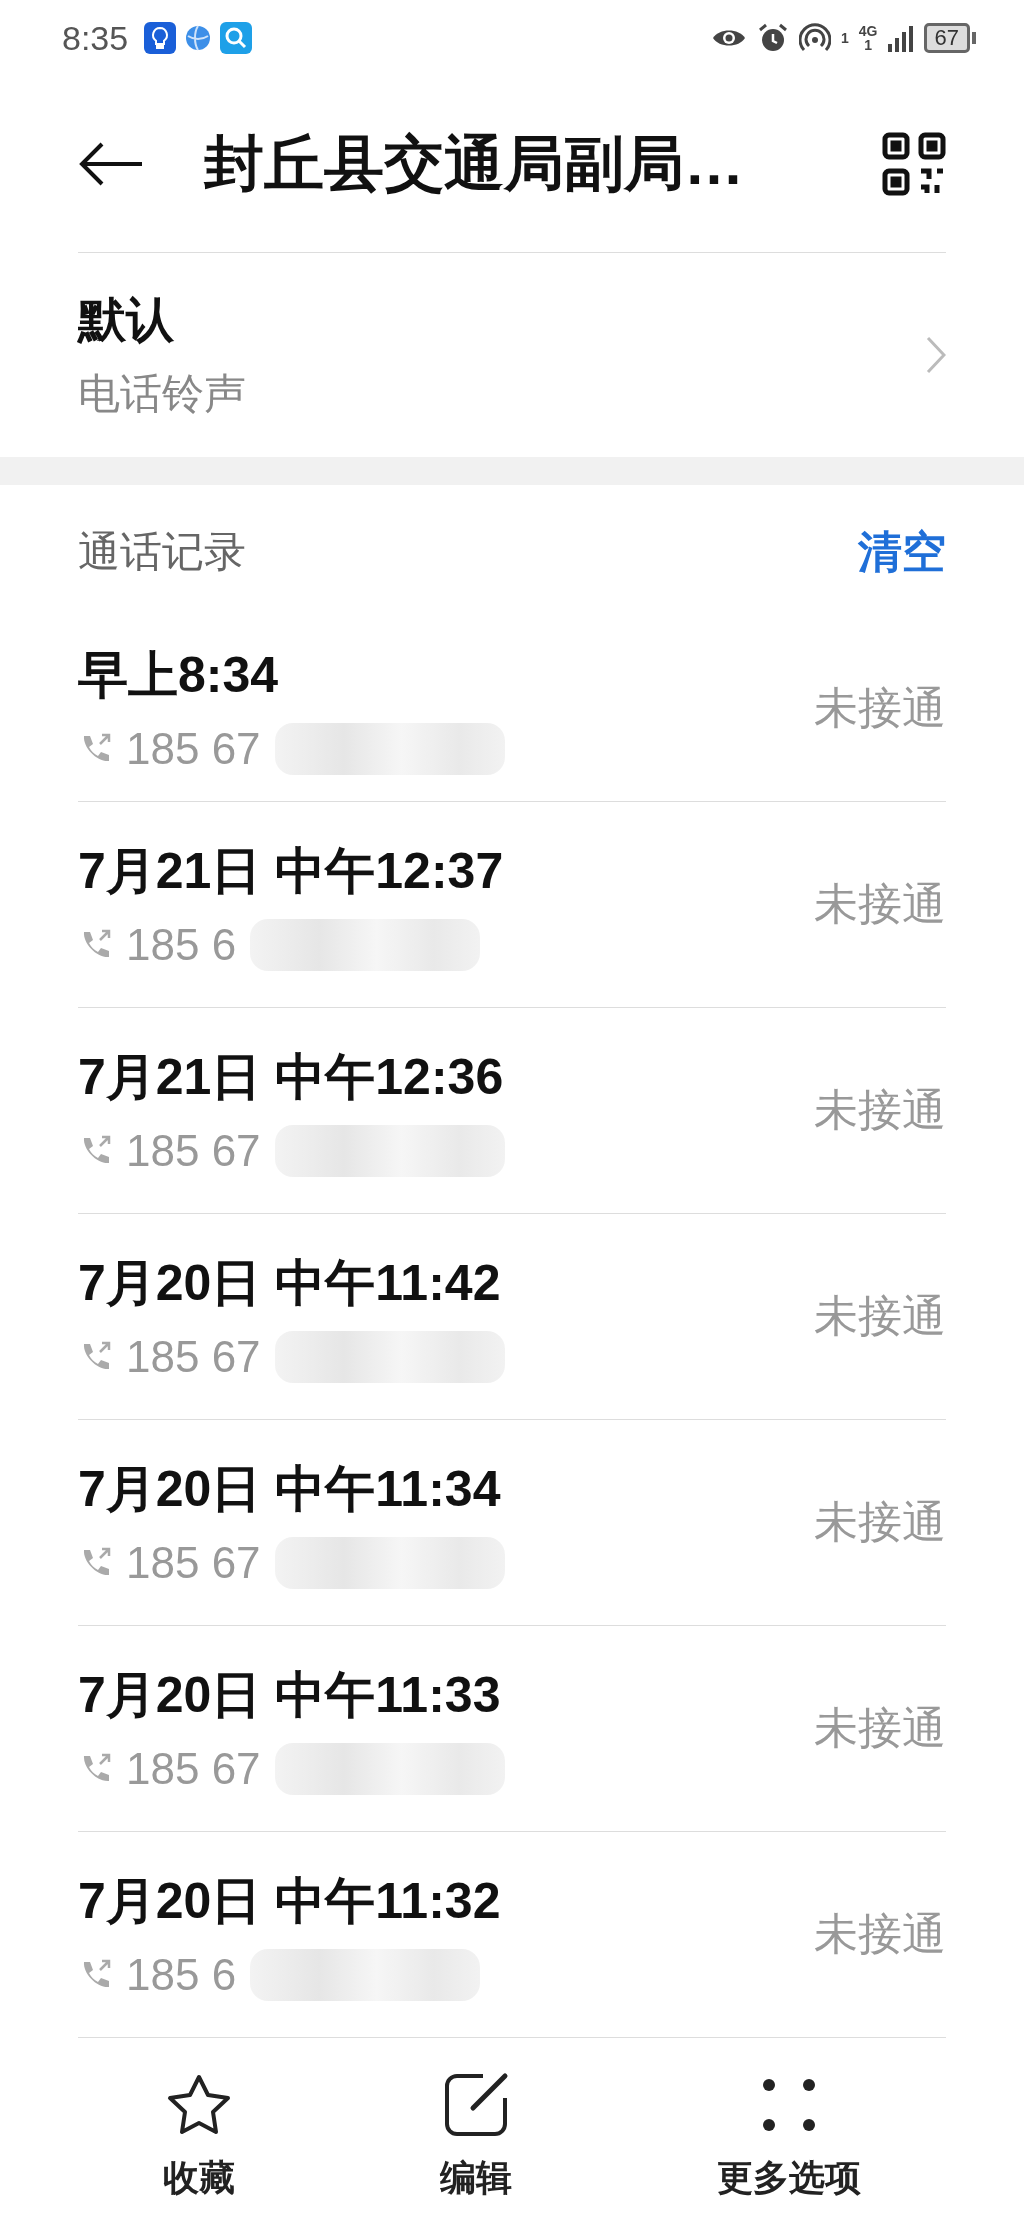 This screenshot has width=1024, height=2218. I want to click on sim-number: 1, so click(868, 45).